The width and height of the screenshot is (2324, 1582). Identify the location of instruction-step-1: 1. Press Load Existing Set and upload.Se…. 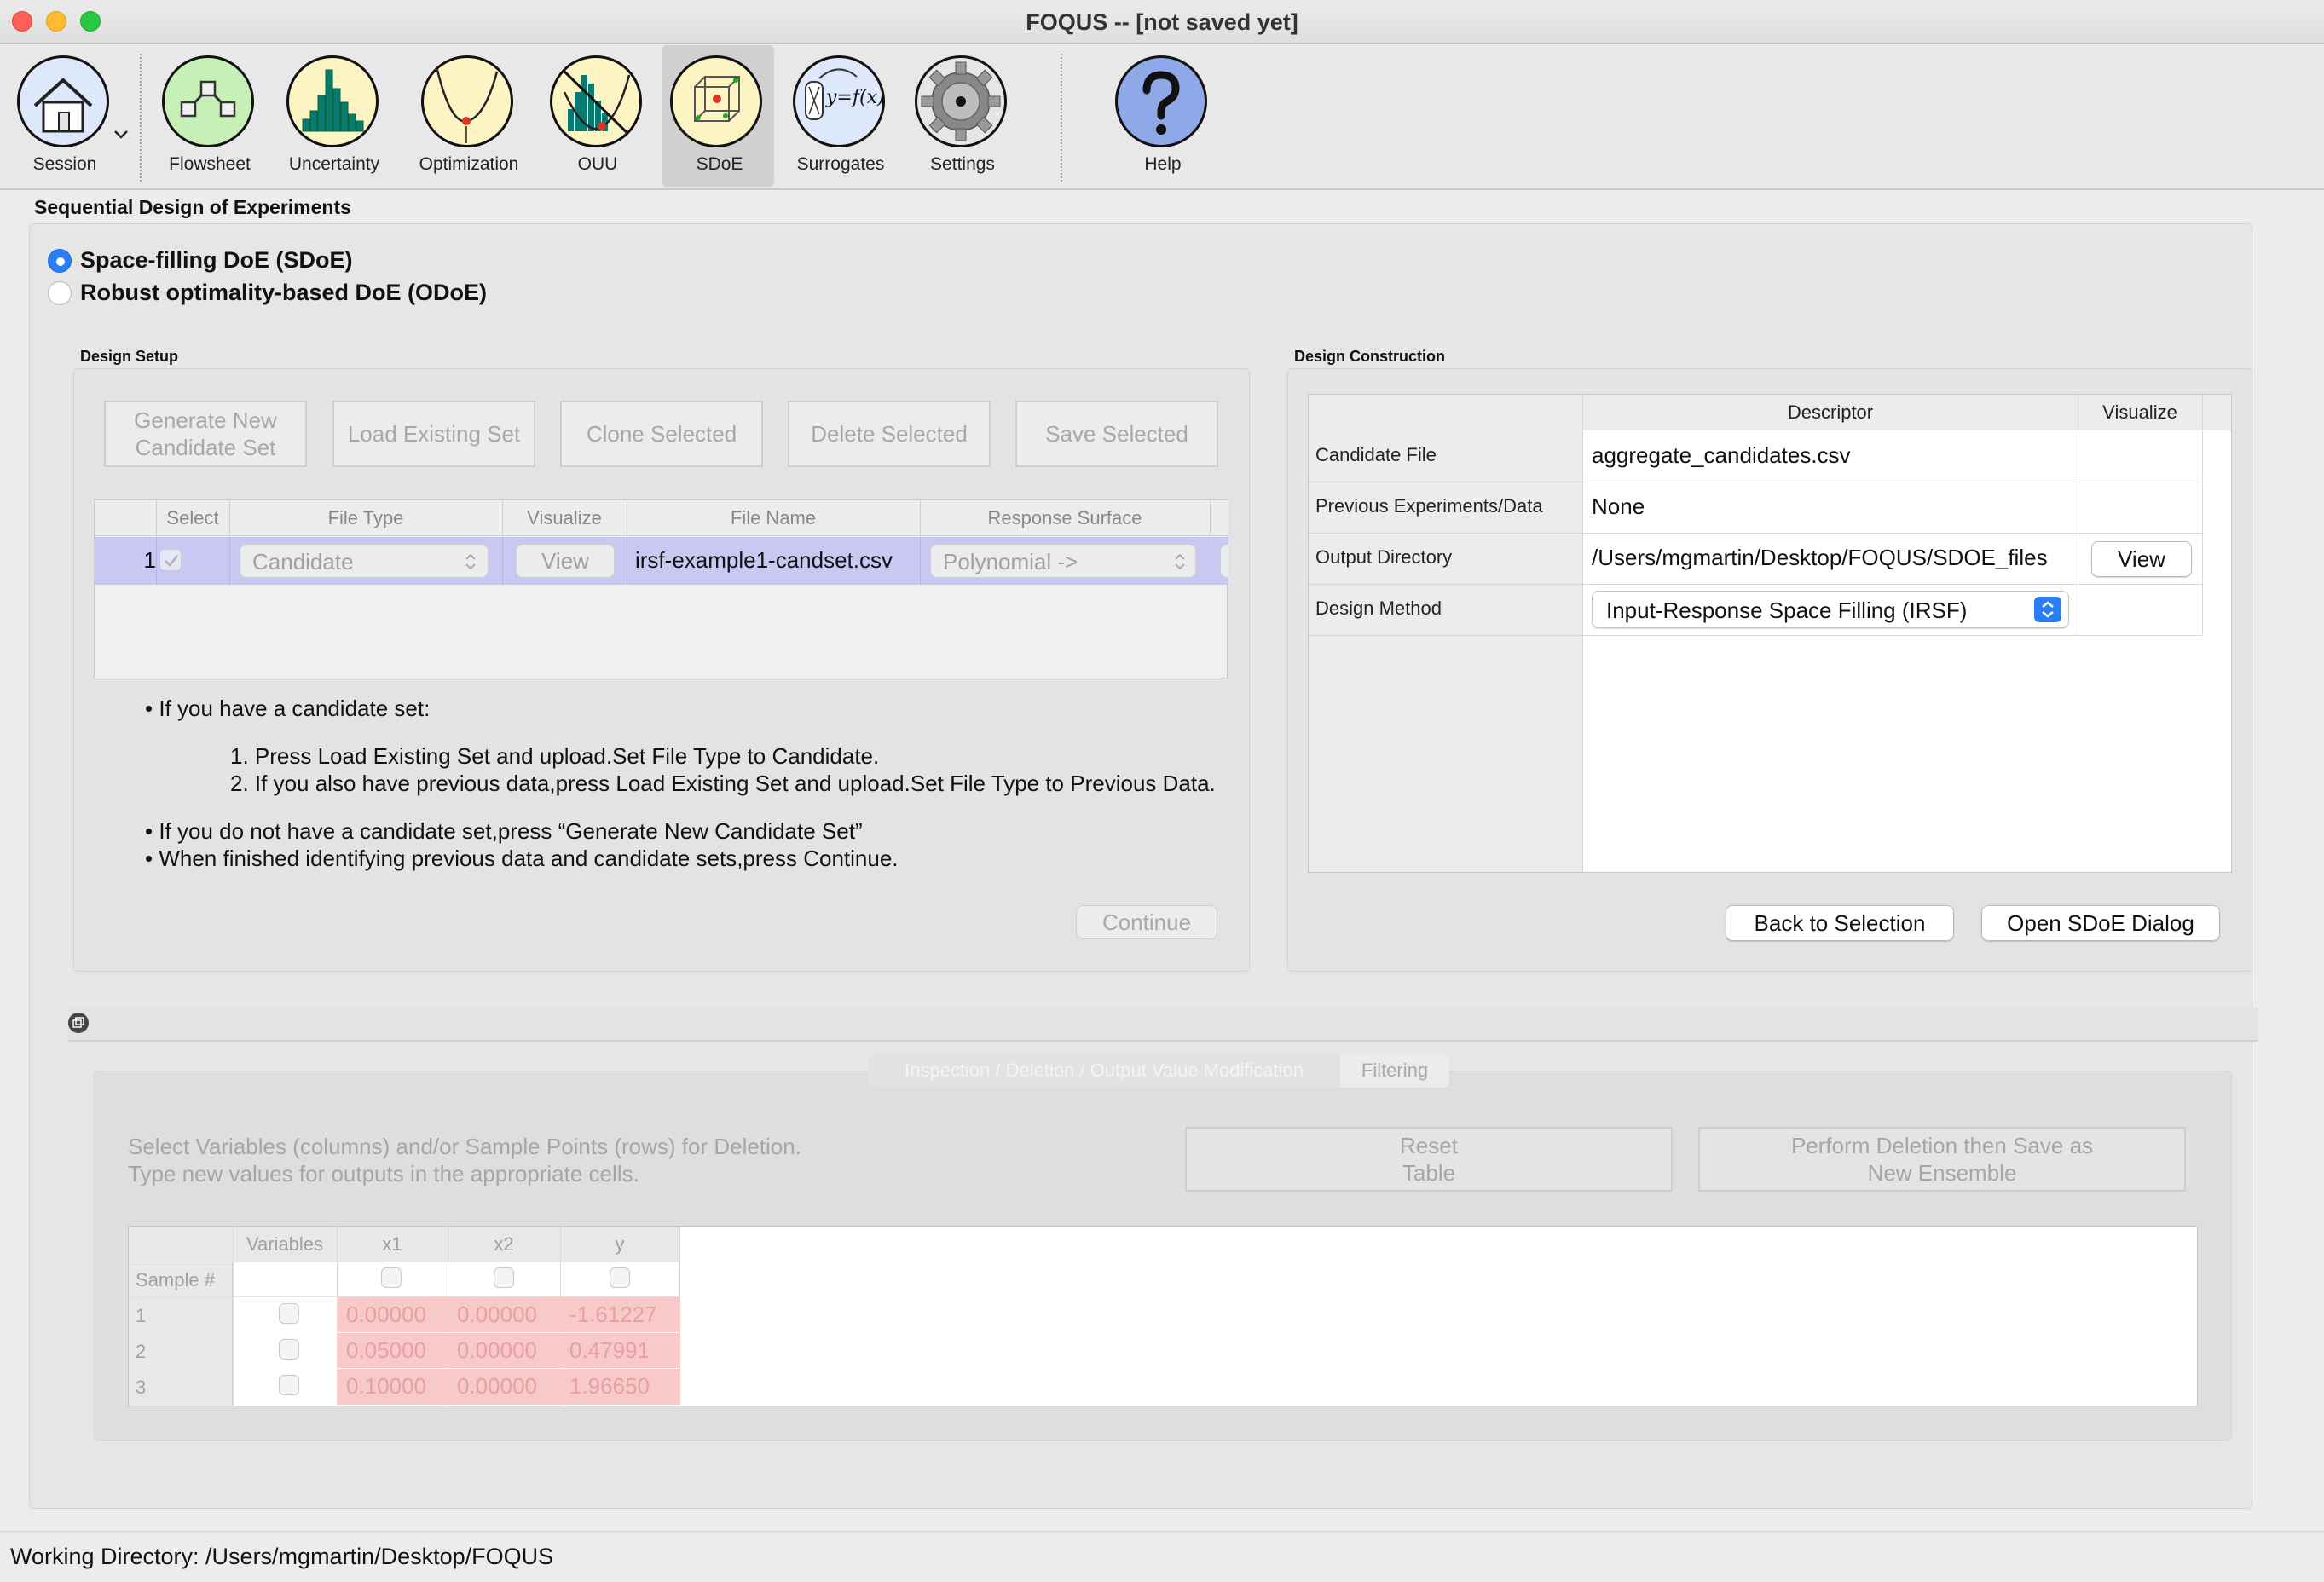
(555, 756).